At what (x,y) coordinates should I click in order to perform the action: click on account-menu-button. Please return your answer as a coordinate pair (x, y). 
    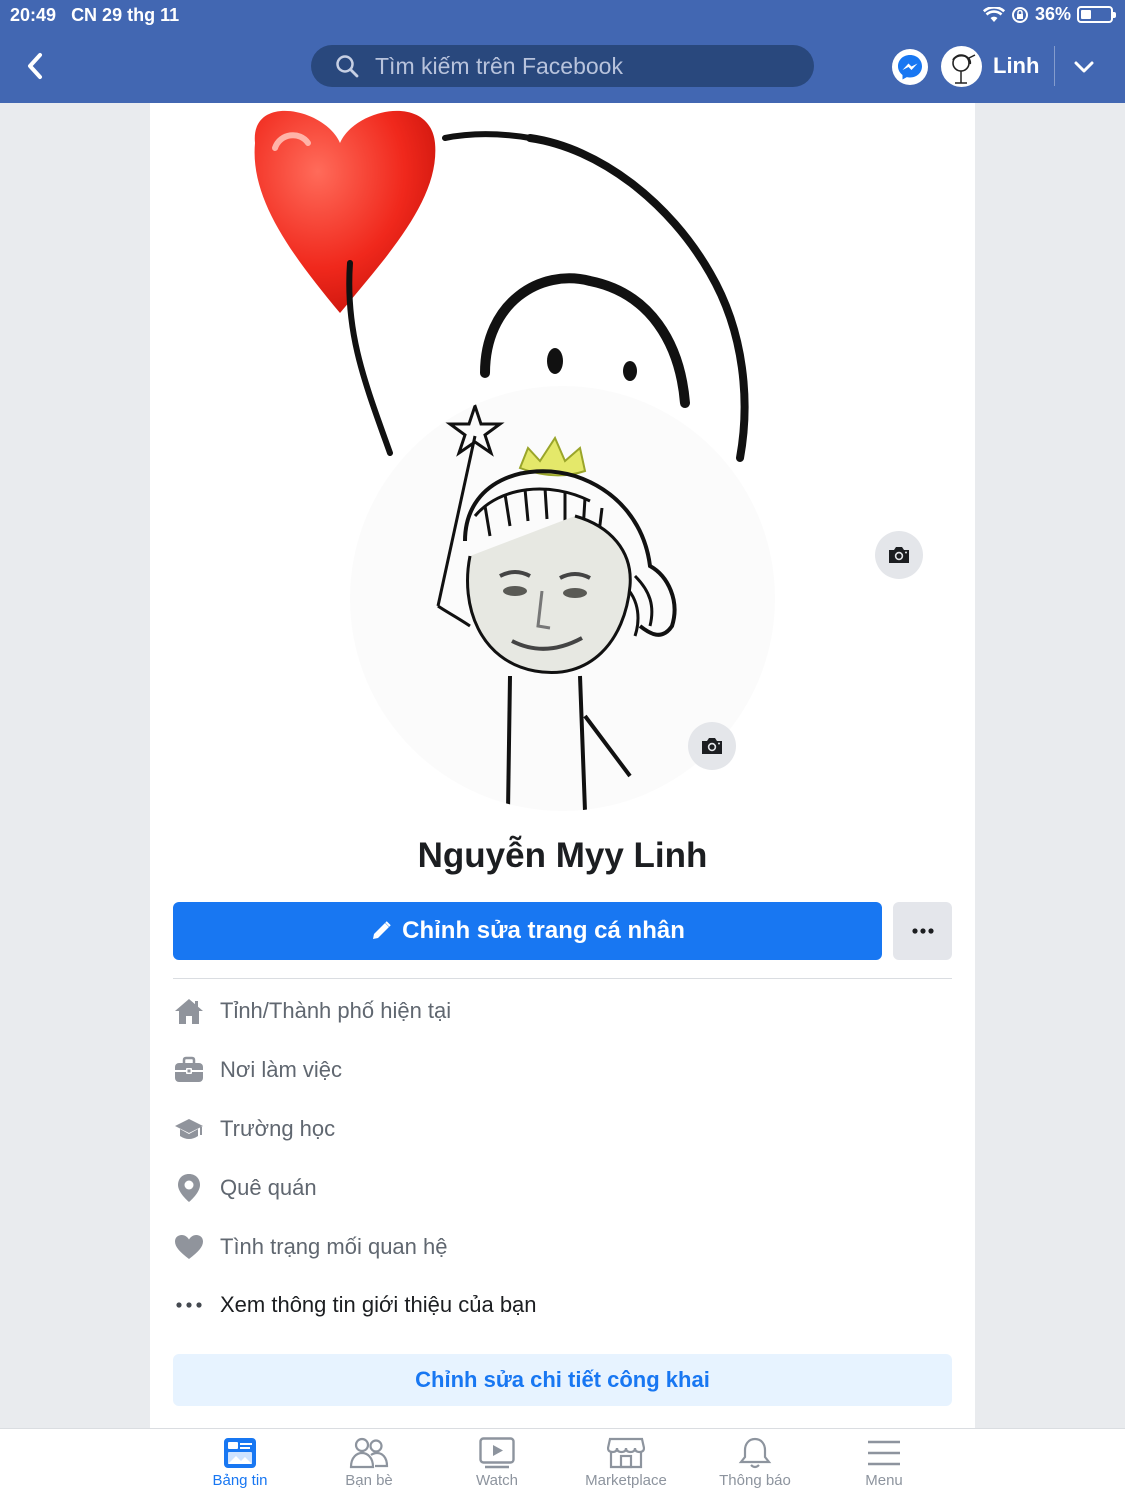
    Looking at the image, I should click on (1084, 67).